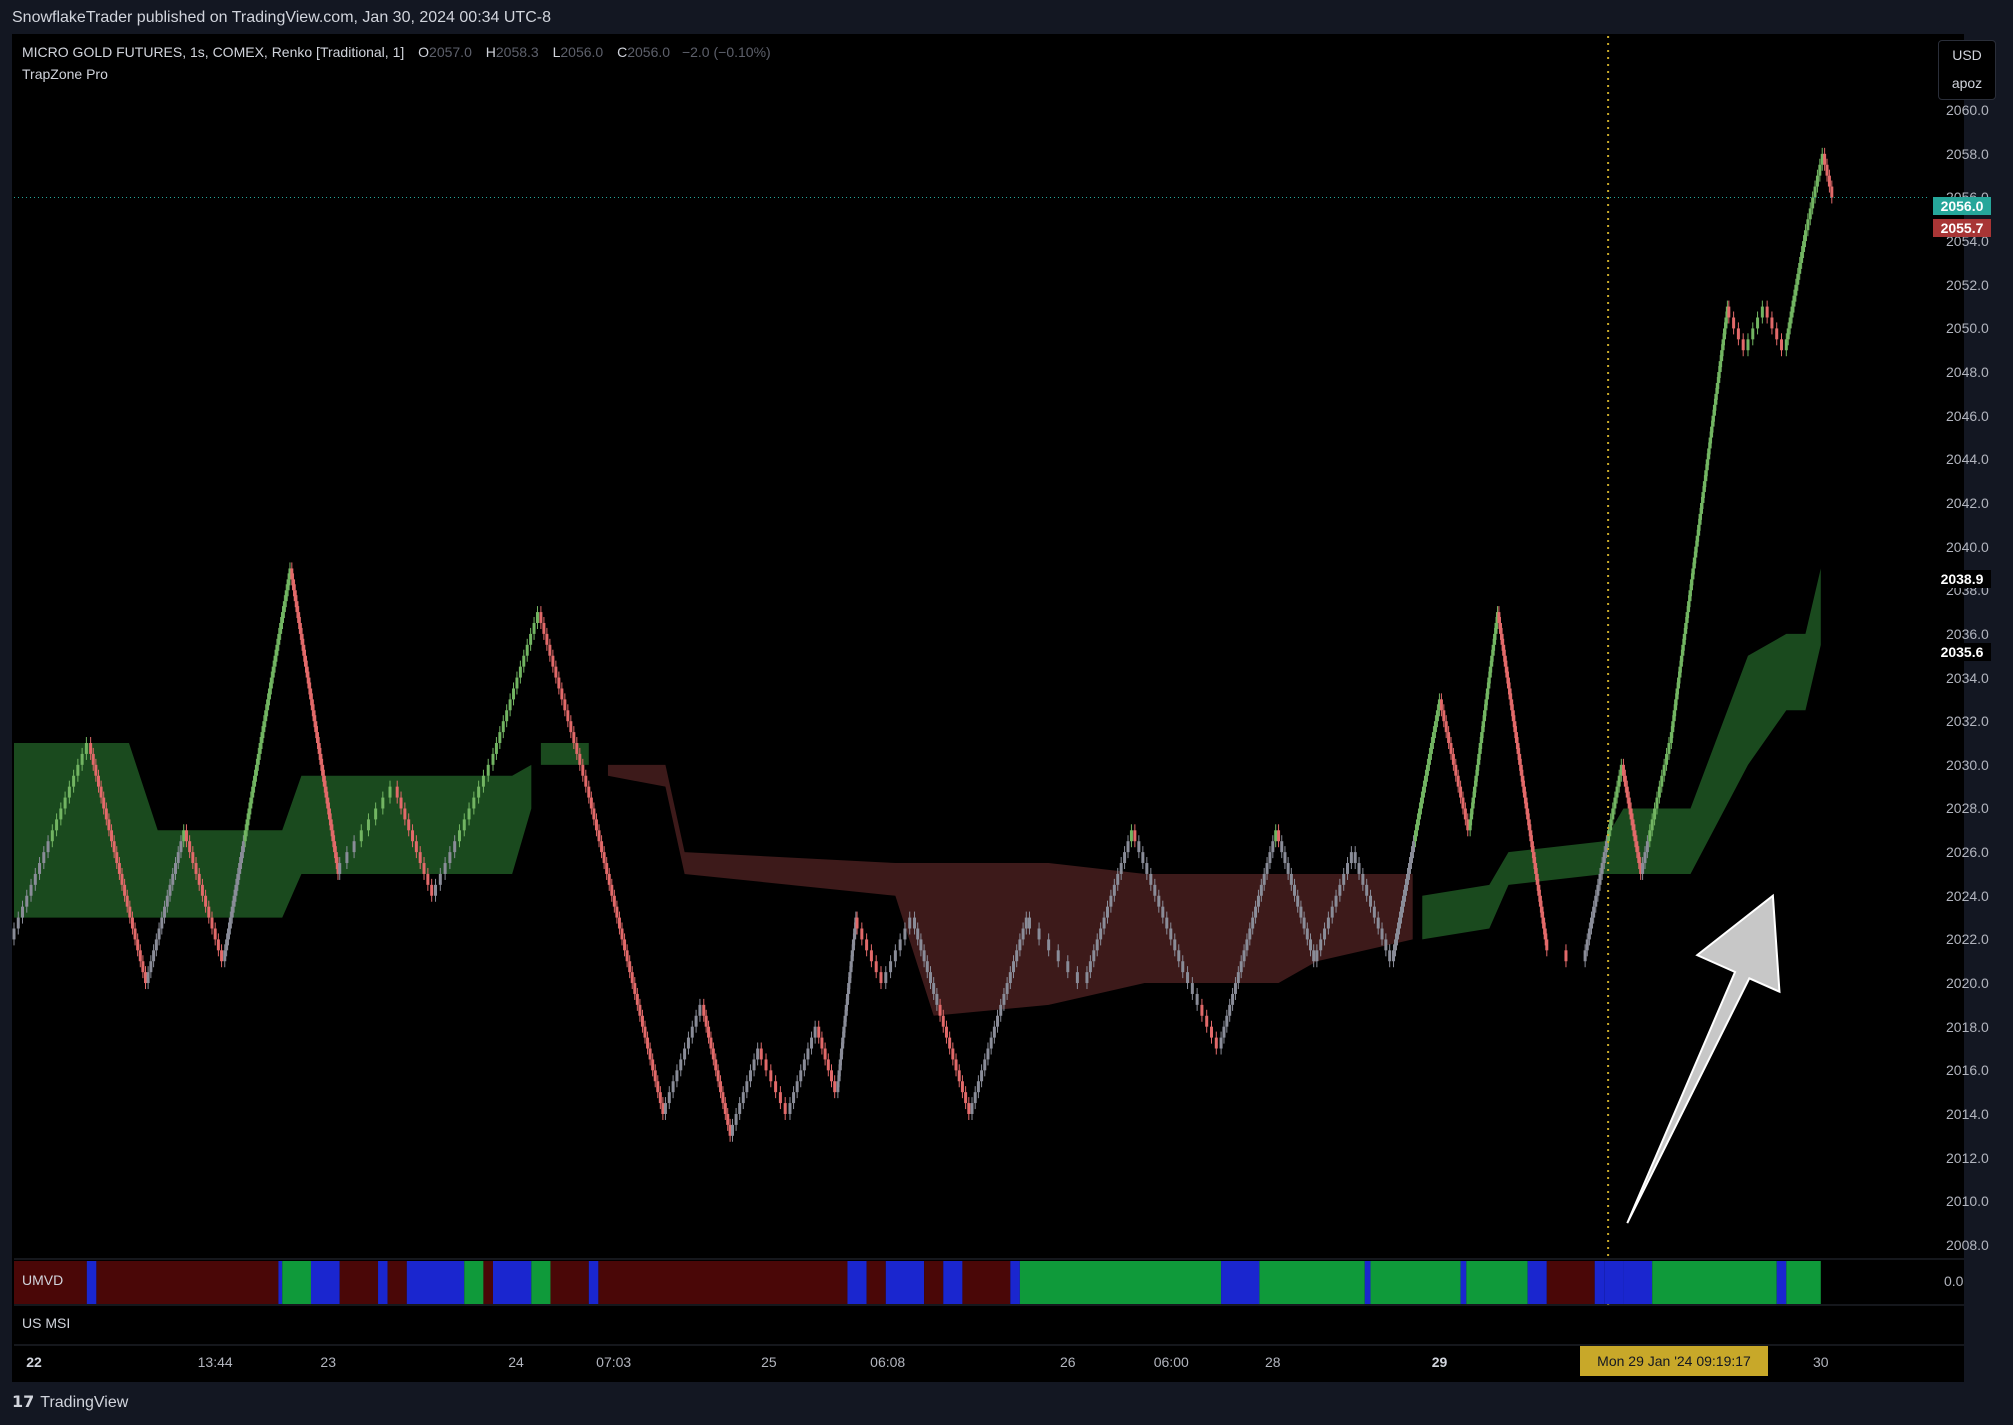 Image resolution: width=2013 pixels, height=1425 pixels. Describe the element at coordinates (23, 1402) in the screenshot. I see `tradingview-logo-icon: 𝟭𝟳` at that location.